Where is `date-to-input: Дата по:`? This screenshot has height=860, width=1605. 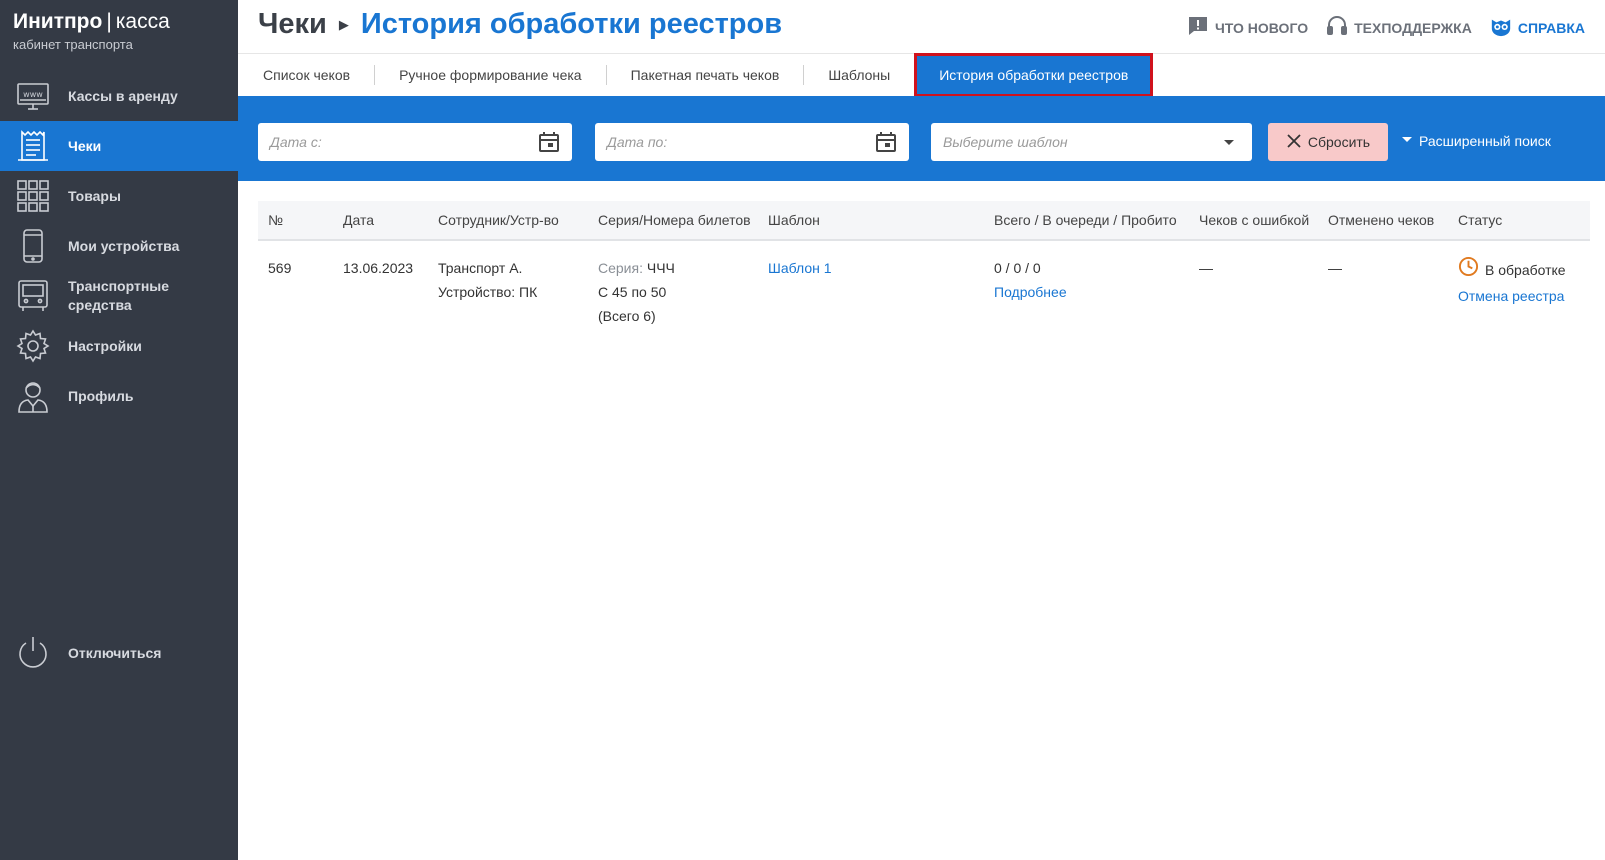 date-to-input: Дата по: is located at coordinates (752, 142).